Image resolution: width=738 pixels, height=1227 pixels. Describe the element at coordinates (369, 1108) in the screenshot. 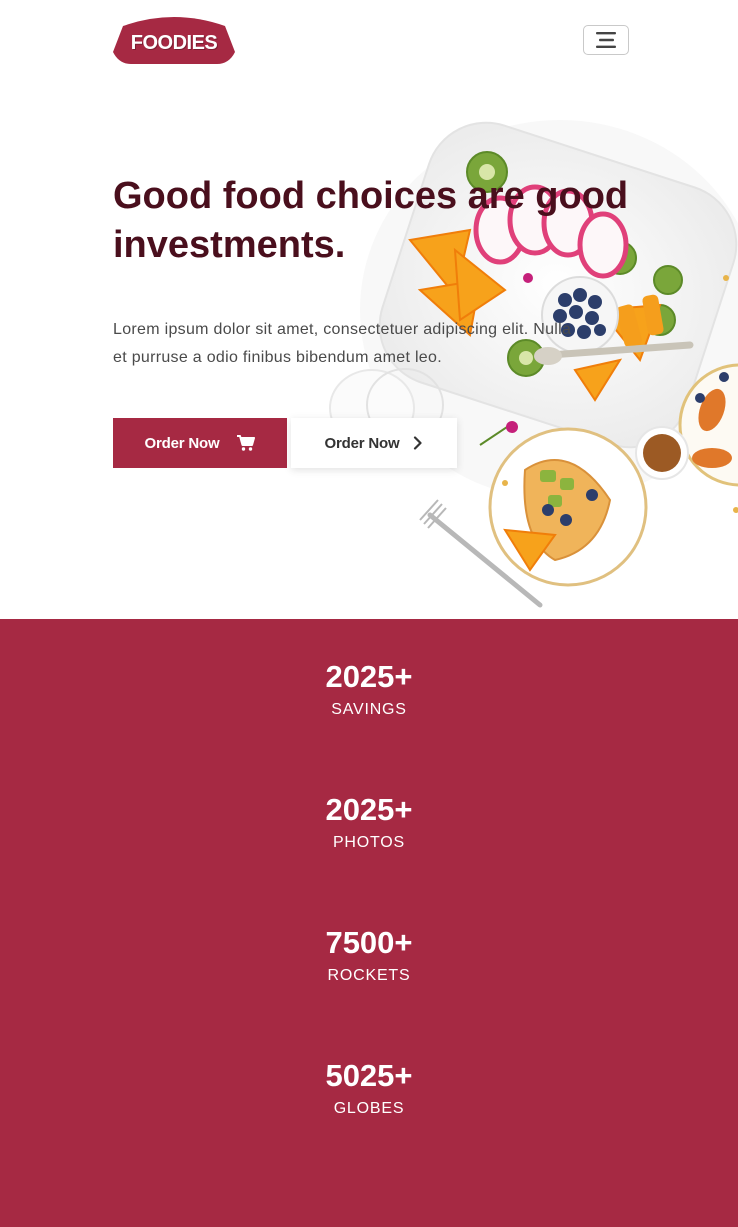

I see `stat-label: GLOBES` at that location.